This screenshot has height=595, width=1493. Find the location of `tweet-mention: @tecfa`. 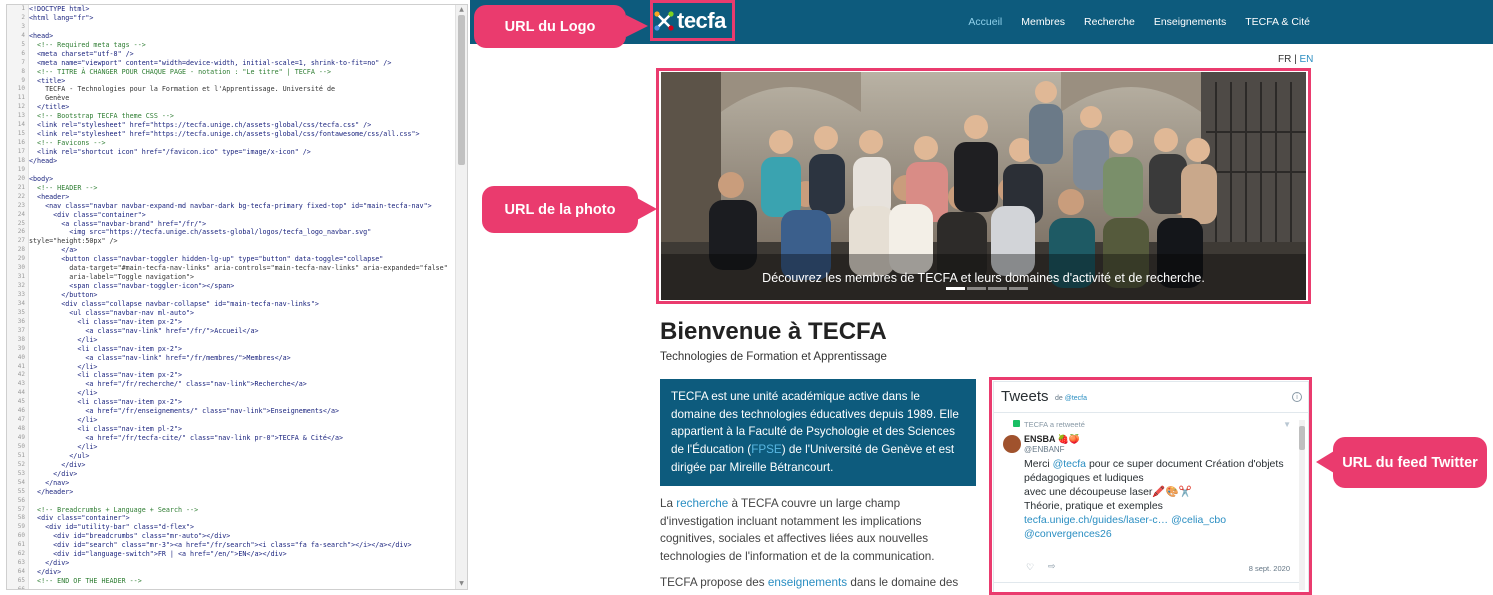

tweet-mention: @tecfa is located at coordinates (1069, 464).